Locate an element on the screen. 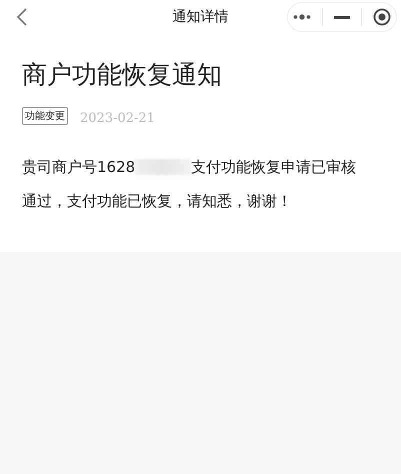  minimize-button is located at coordinates (342, 17).